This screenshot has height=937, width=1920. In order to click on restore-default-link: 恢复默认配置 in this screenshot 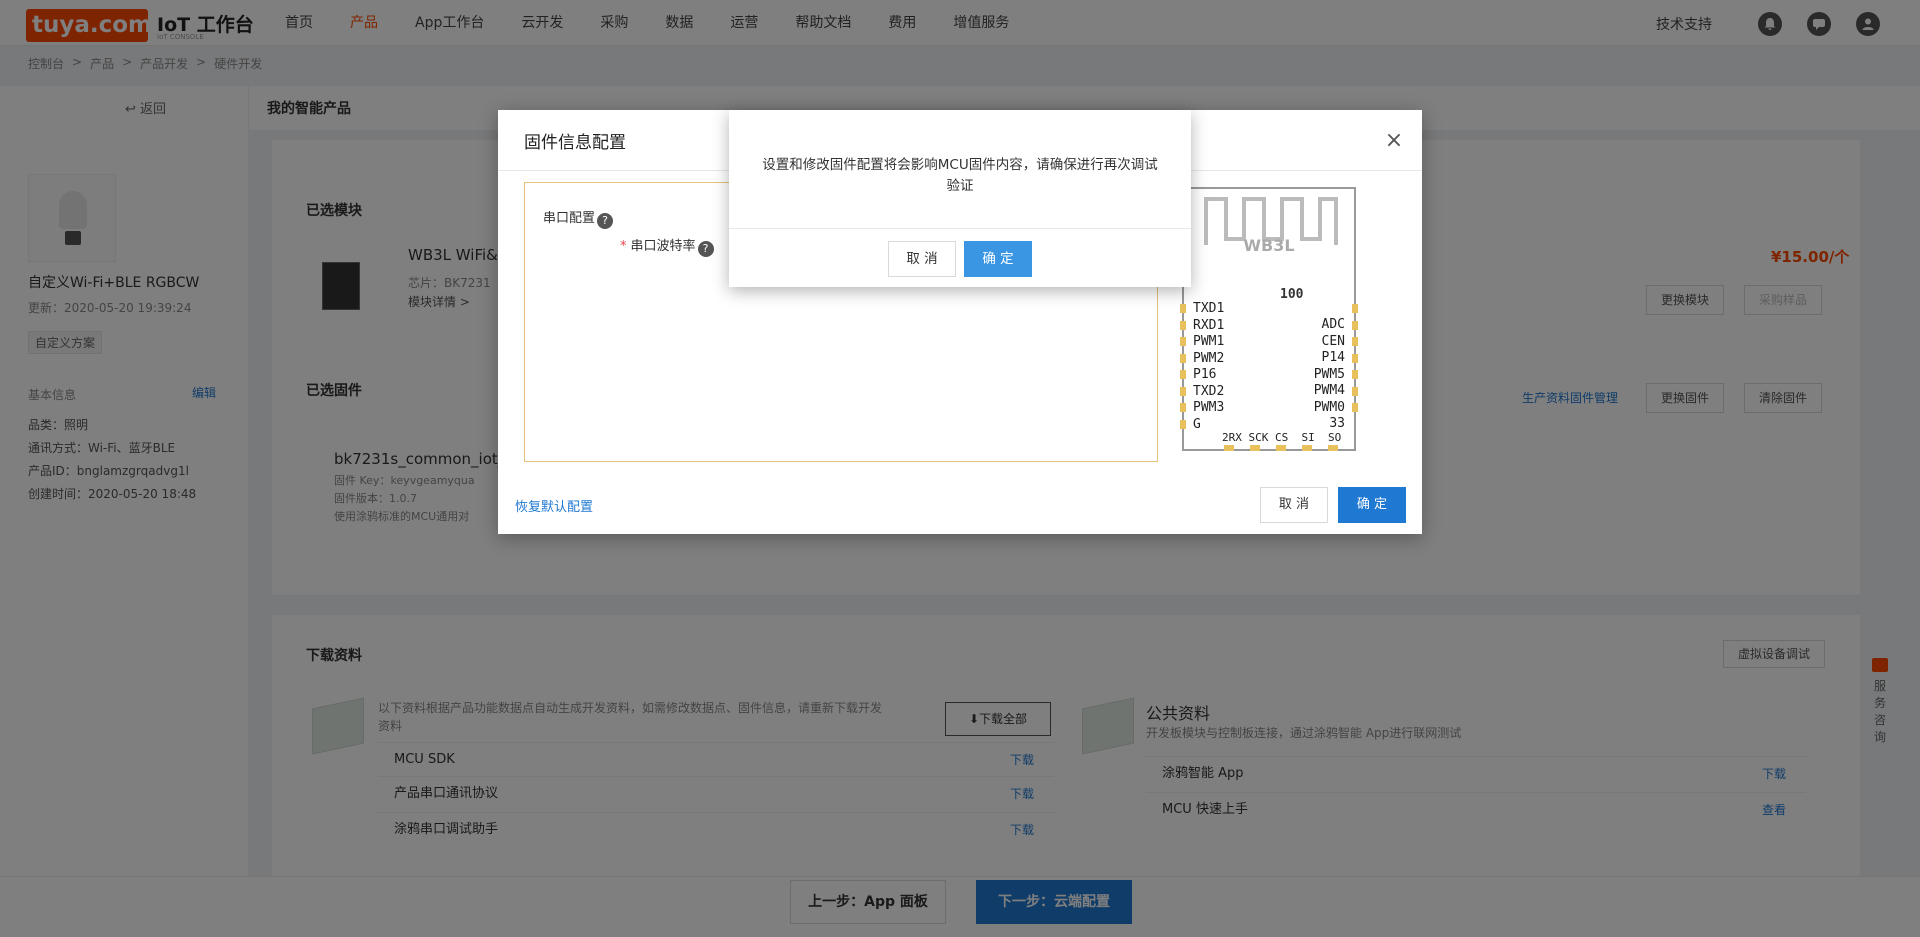, I will do `click(554, 505)`.